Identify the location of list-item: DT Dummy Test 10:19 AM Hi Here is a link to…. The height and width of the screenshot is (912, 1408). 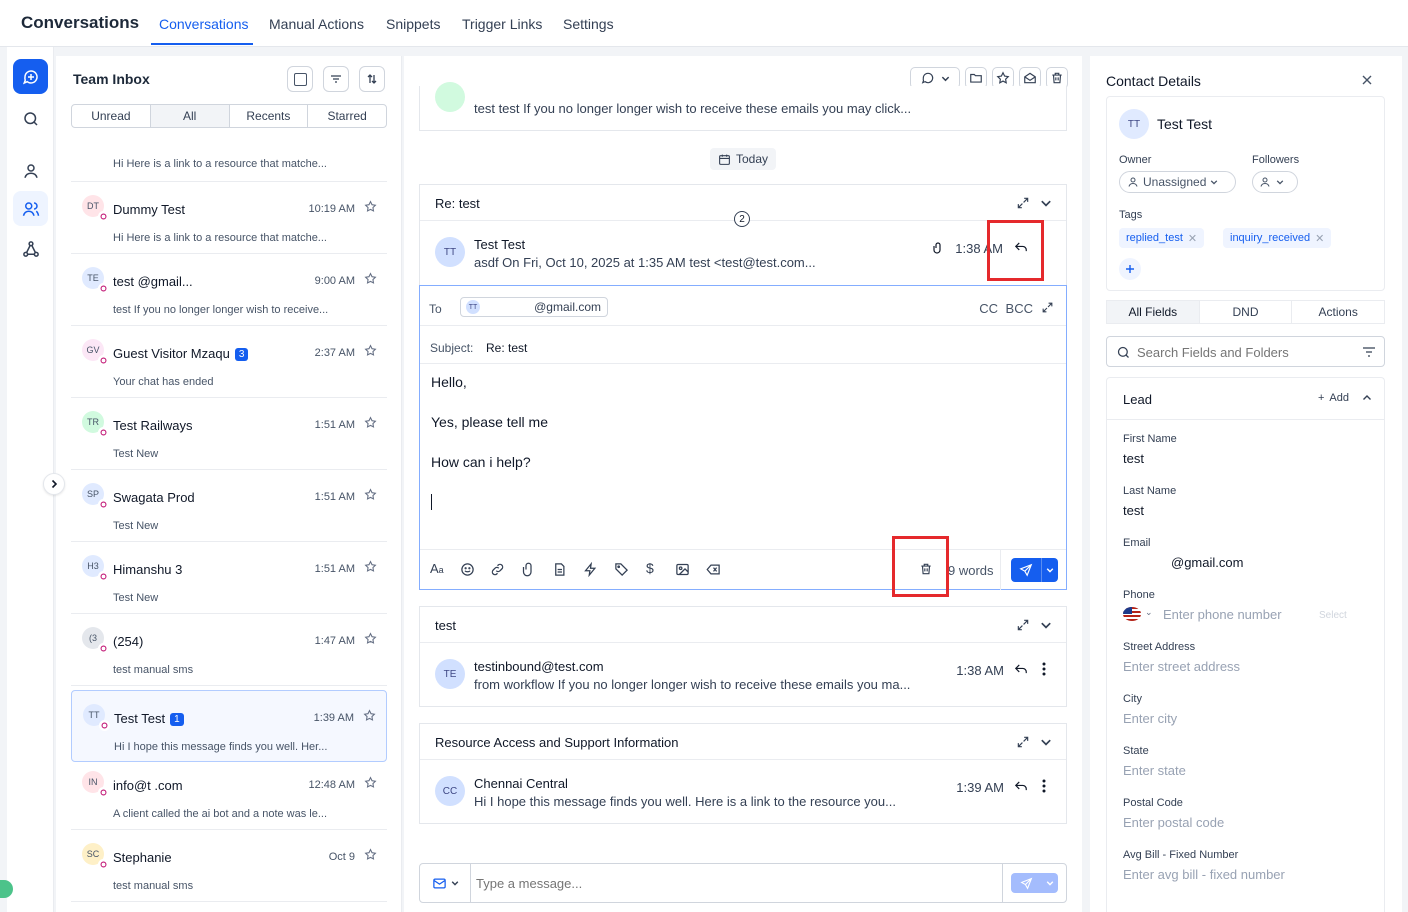
(229, 218).